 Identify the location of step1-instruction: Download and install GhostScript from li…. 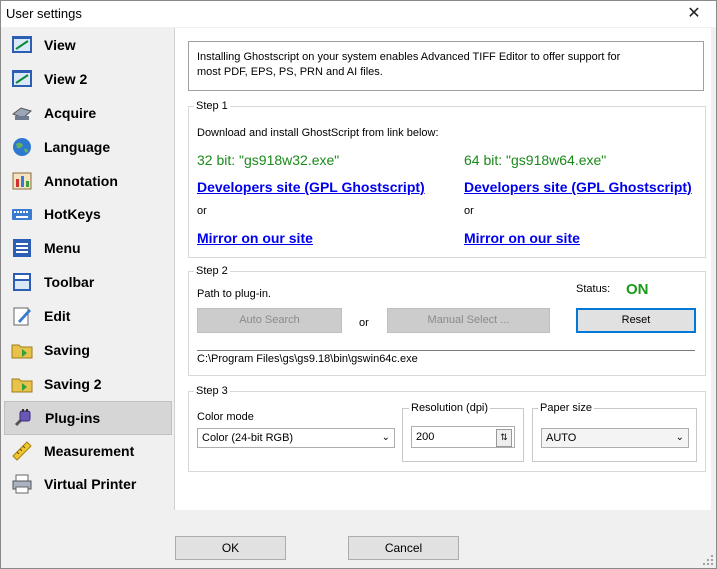
(318, 133).